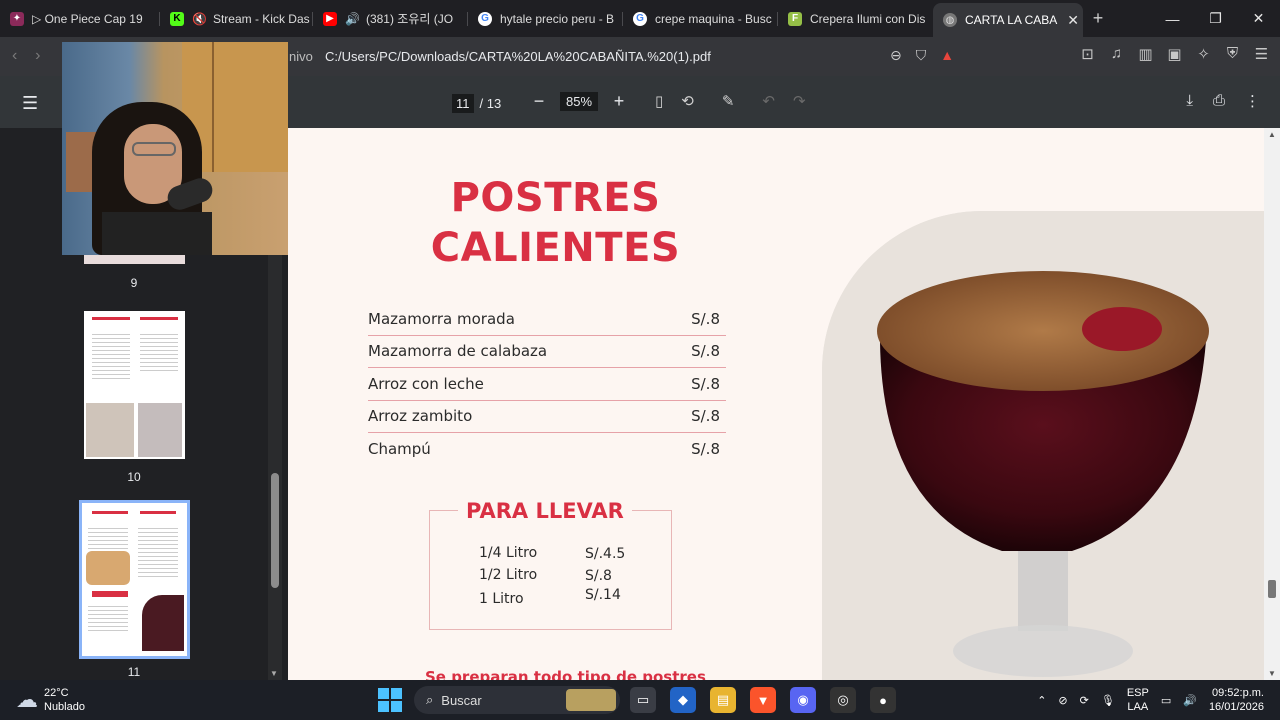 Image resolution: width=1280 pixels, height=720 pixels. Describe the element at coordinates (591, 700) in the screenshot. I see `search-highlight-image` at that location.